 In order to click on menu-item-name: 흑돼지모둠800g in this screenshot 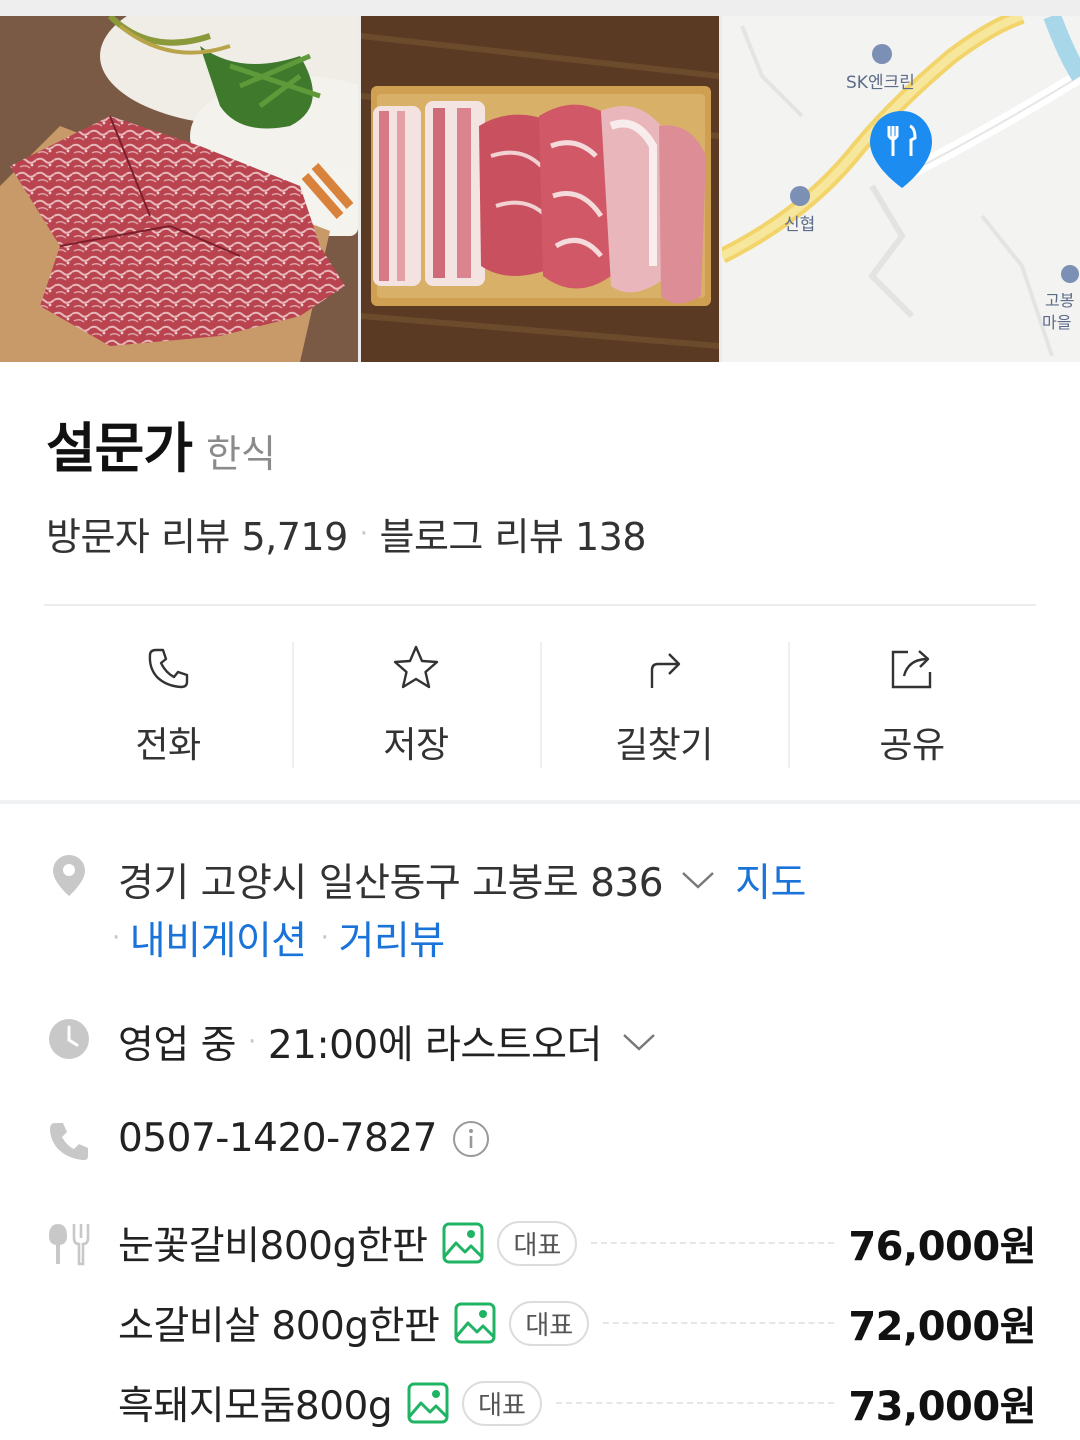, I will do `click(255, 1406)`.